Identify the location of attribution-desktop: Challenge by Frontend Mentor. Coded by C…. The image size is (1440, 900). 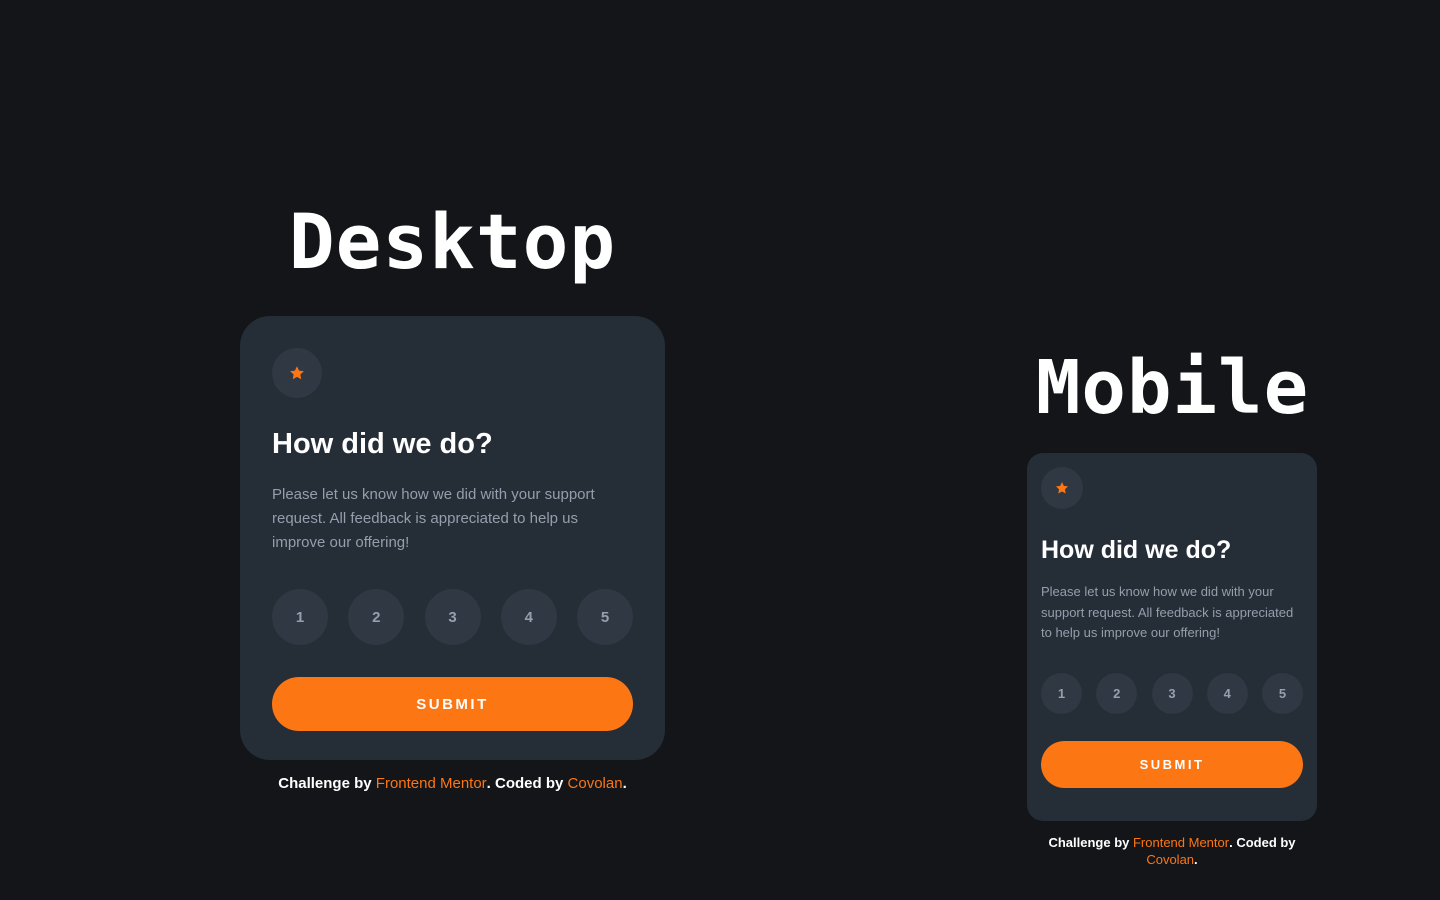
(452, 783).